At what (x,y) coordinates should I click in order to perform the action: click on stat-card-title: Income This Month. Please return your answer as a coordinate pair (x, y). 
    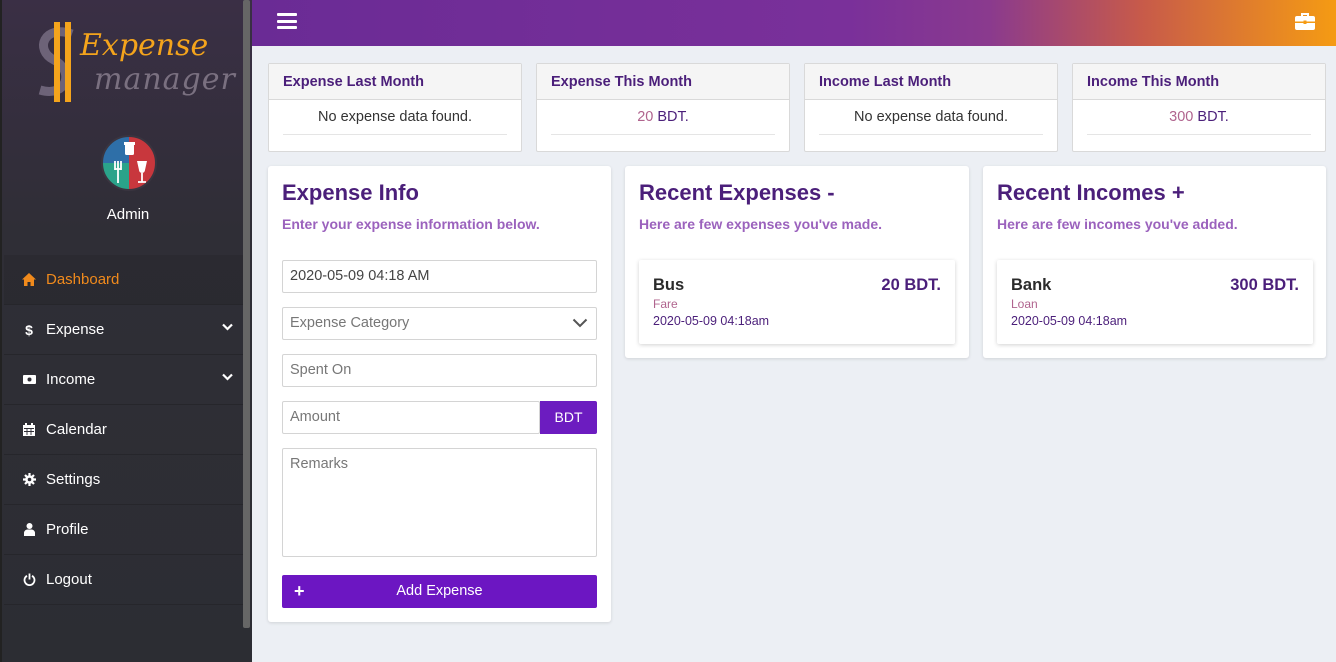
    Looking at the image, I should click on (1199, 82).